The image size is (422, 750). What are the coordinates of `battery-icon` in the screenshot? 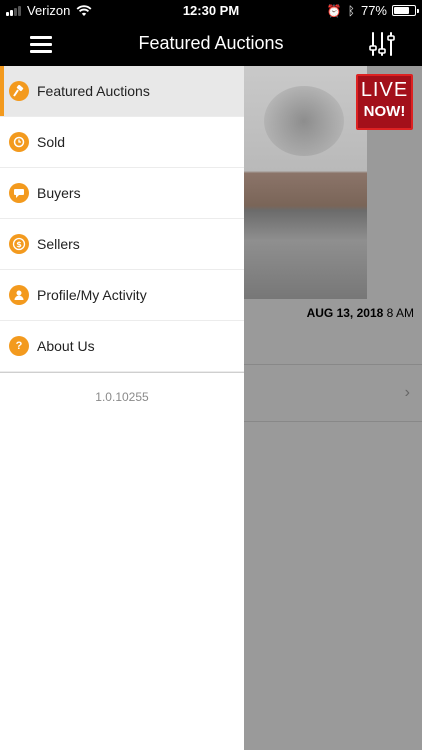 It's located at (405, 10).